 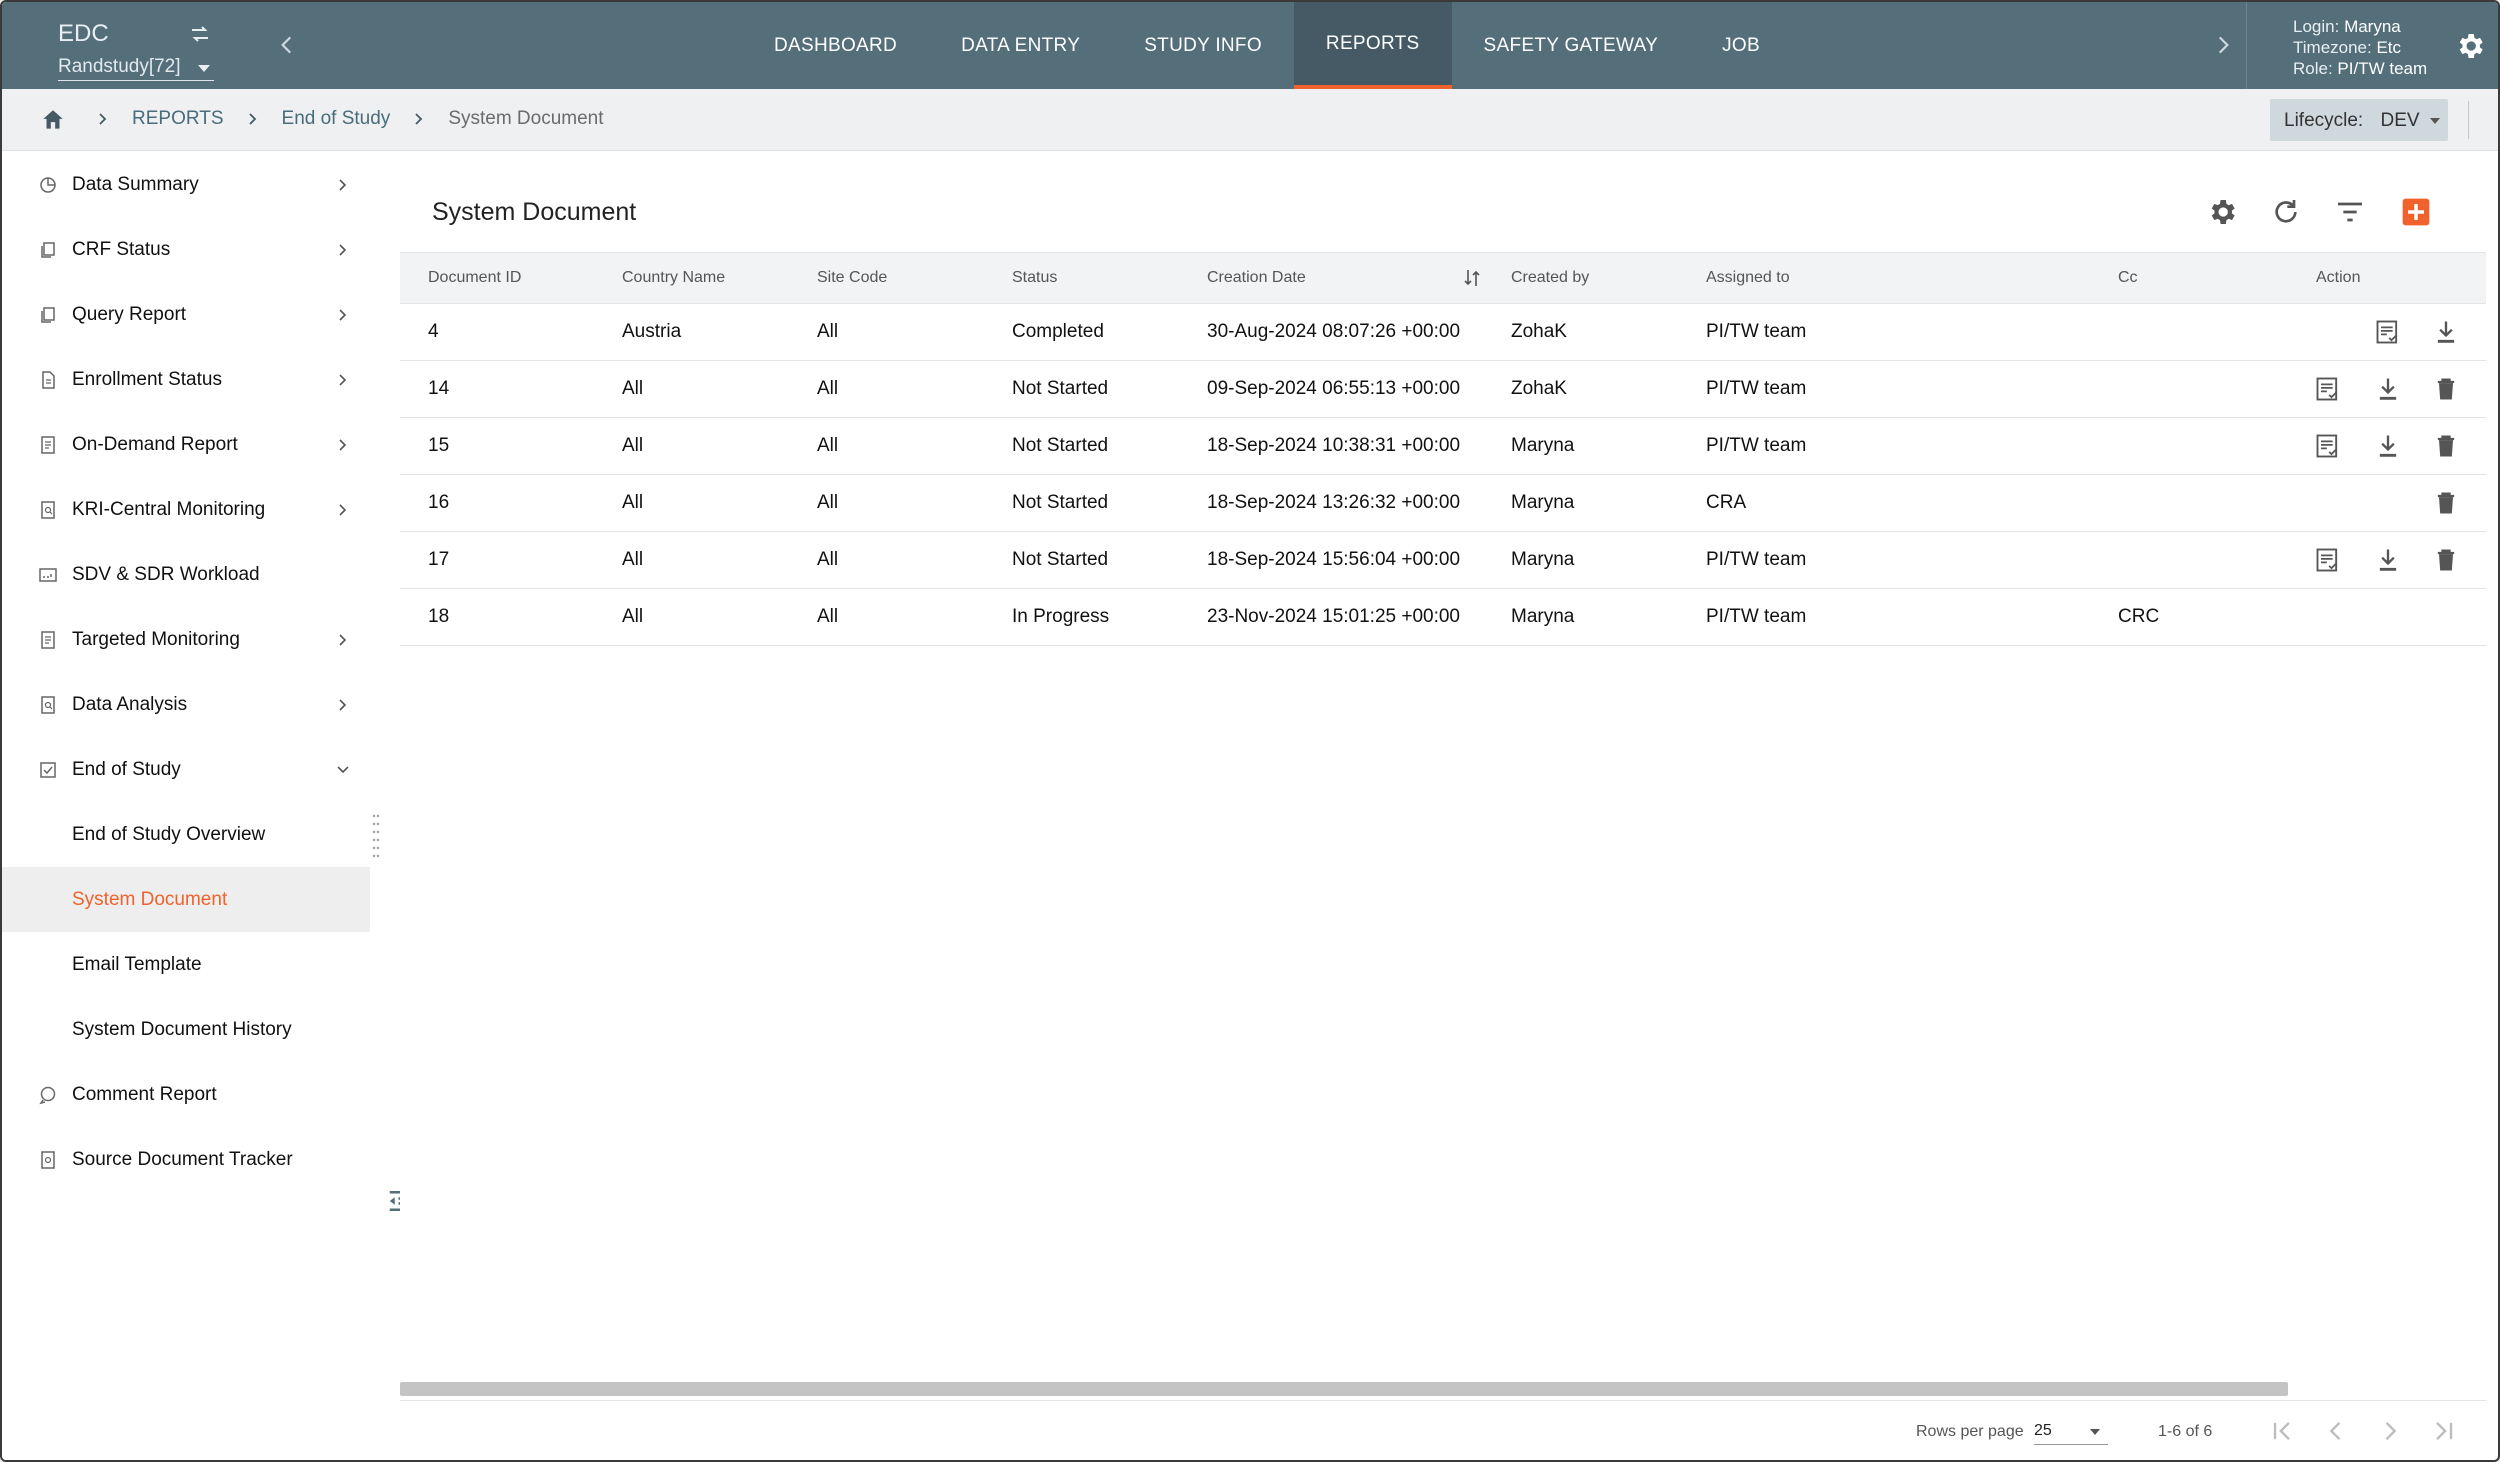 What do you see at coordinates (287, 45) in the screenshot?
I see `nav-scroll-left-icon` at bounding box center [287, 45].